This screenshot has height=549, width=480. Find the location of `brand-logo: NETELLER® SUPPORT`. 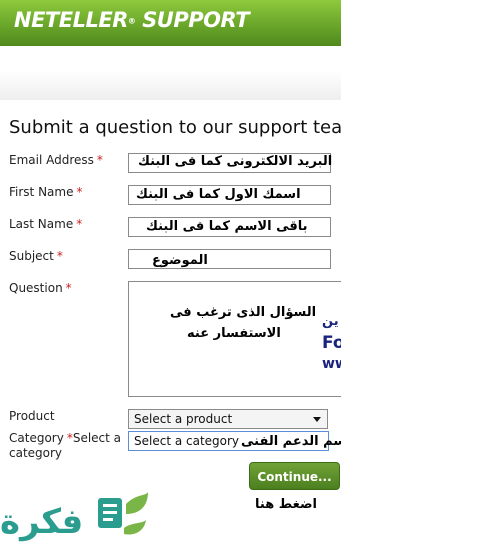

brand-logo: NETELLER® SUPPORT is located at coordinates (132, 20).